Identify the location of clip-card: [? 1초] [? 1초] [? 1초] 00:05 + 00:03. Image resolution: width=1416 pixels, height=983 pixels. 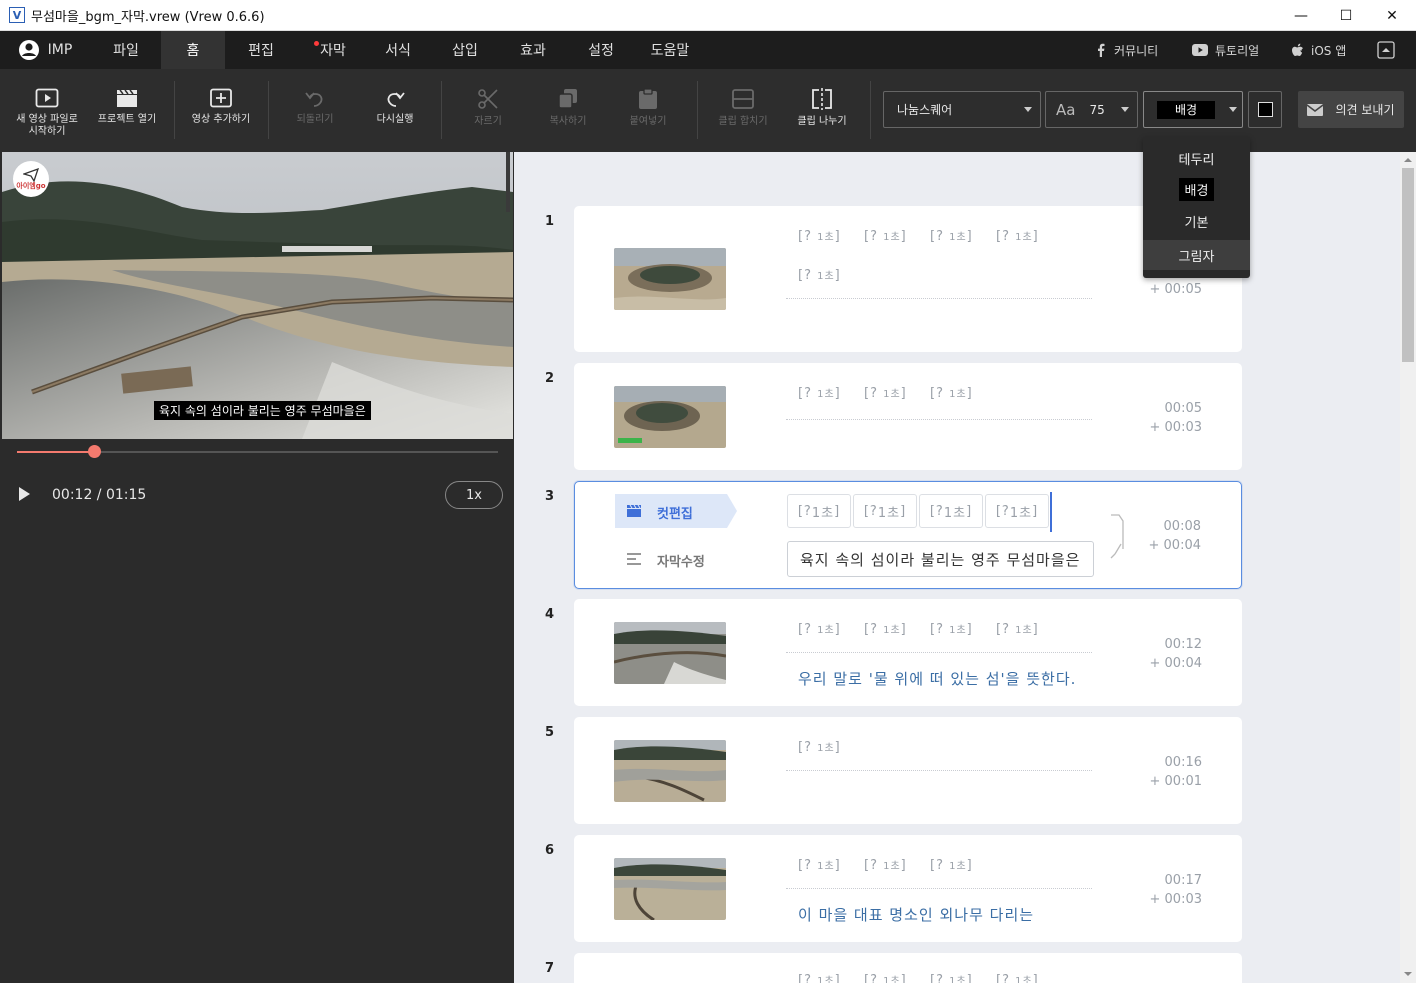
(908, 416).